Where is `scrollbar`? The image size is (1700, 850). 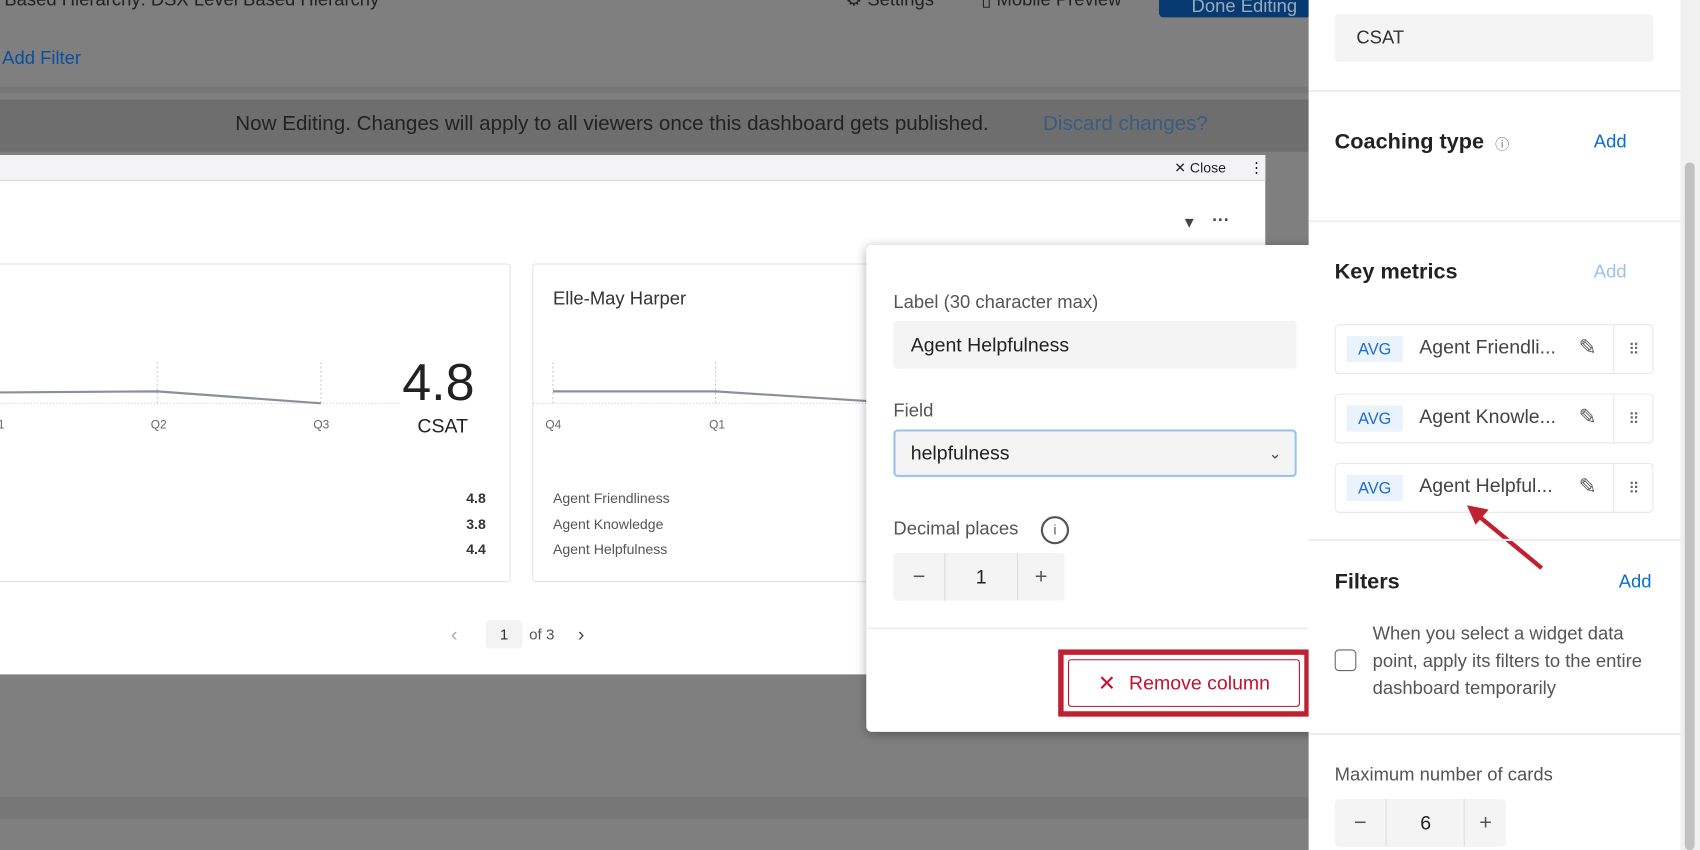
scrollbar is located at coordinates (1690, 425).